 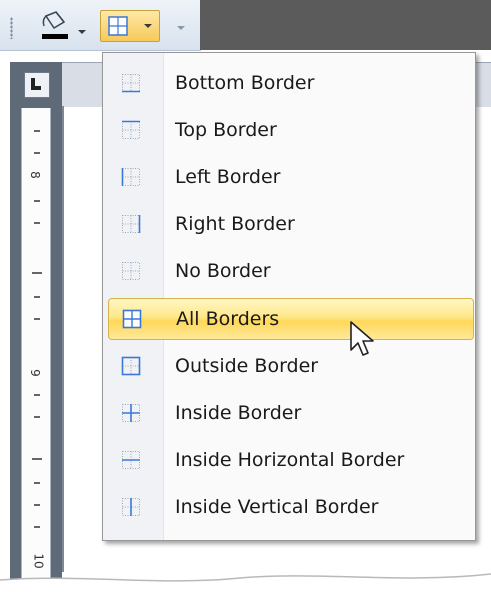 I want to click on inside-vertical-border-icon, so click(x=131, y=507).